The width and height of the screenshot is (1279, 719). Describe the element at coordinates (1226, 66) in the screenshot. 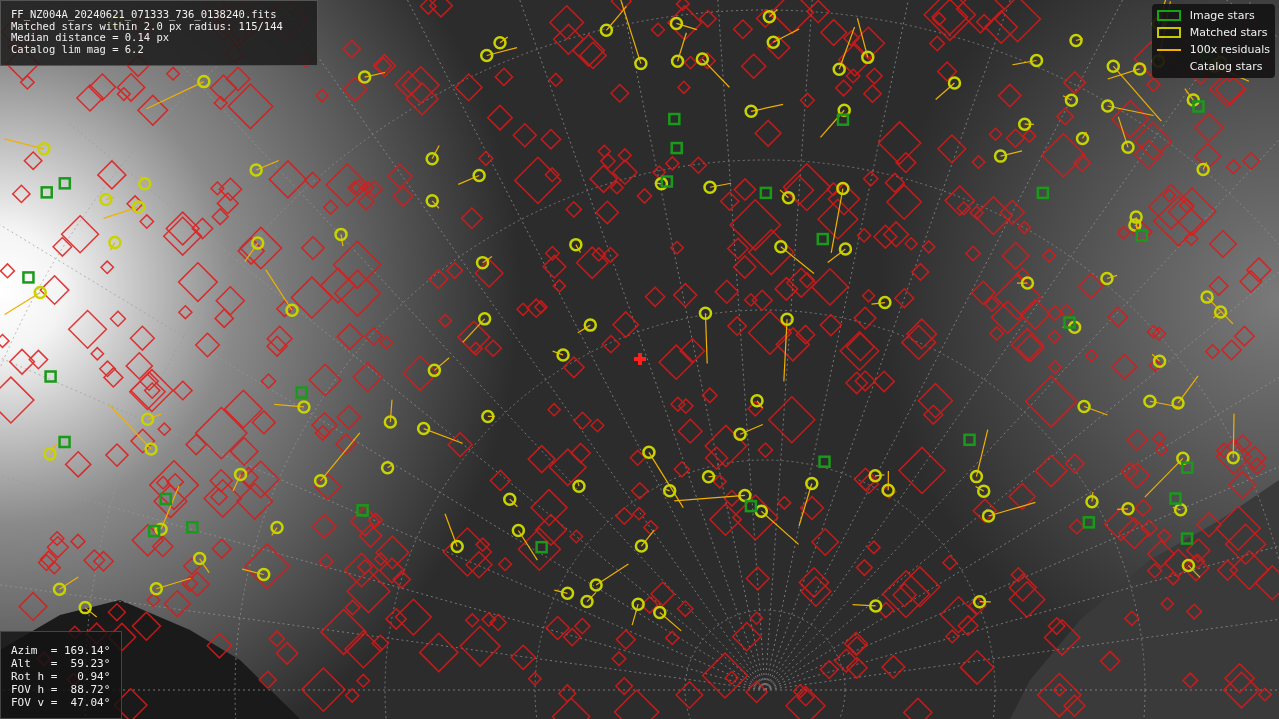

I see `legend-label: Catalog stars` at that location.